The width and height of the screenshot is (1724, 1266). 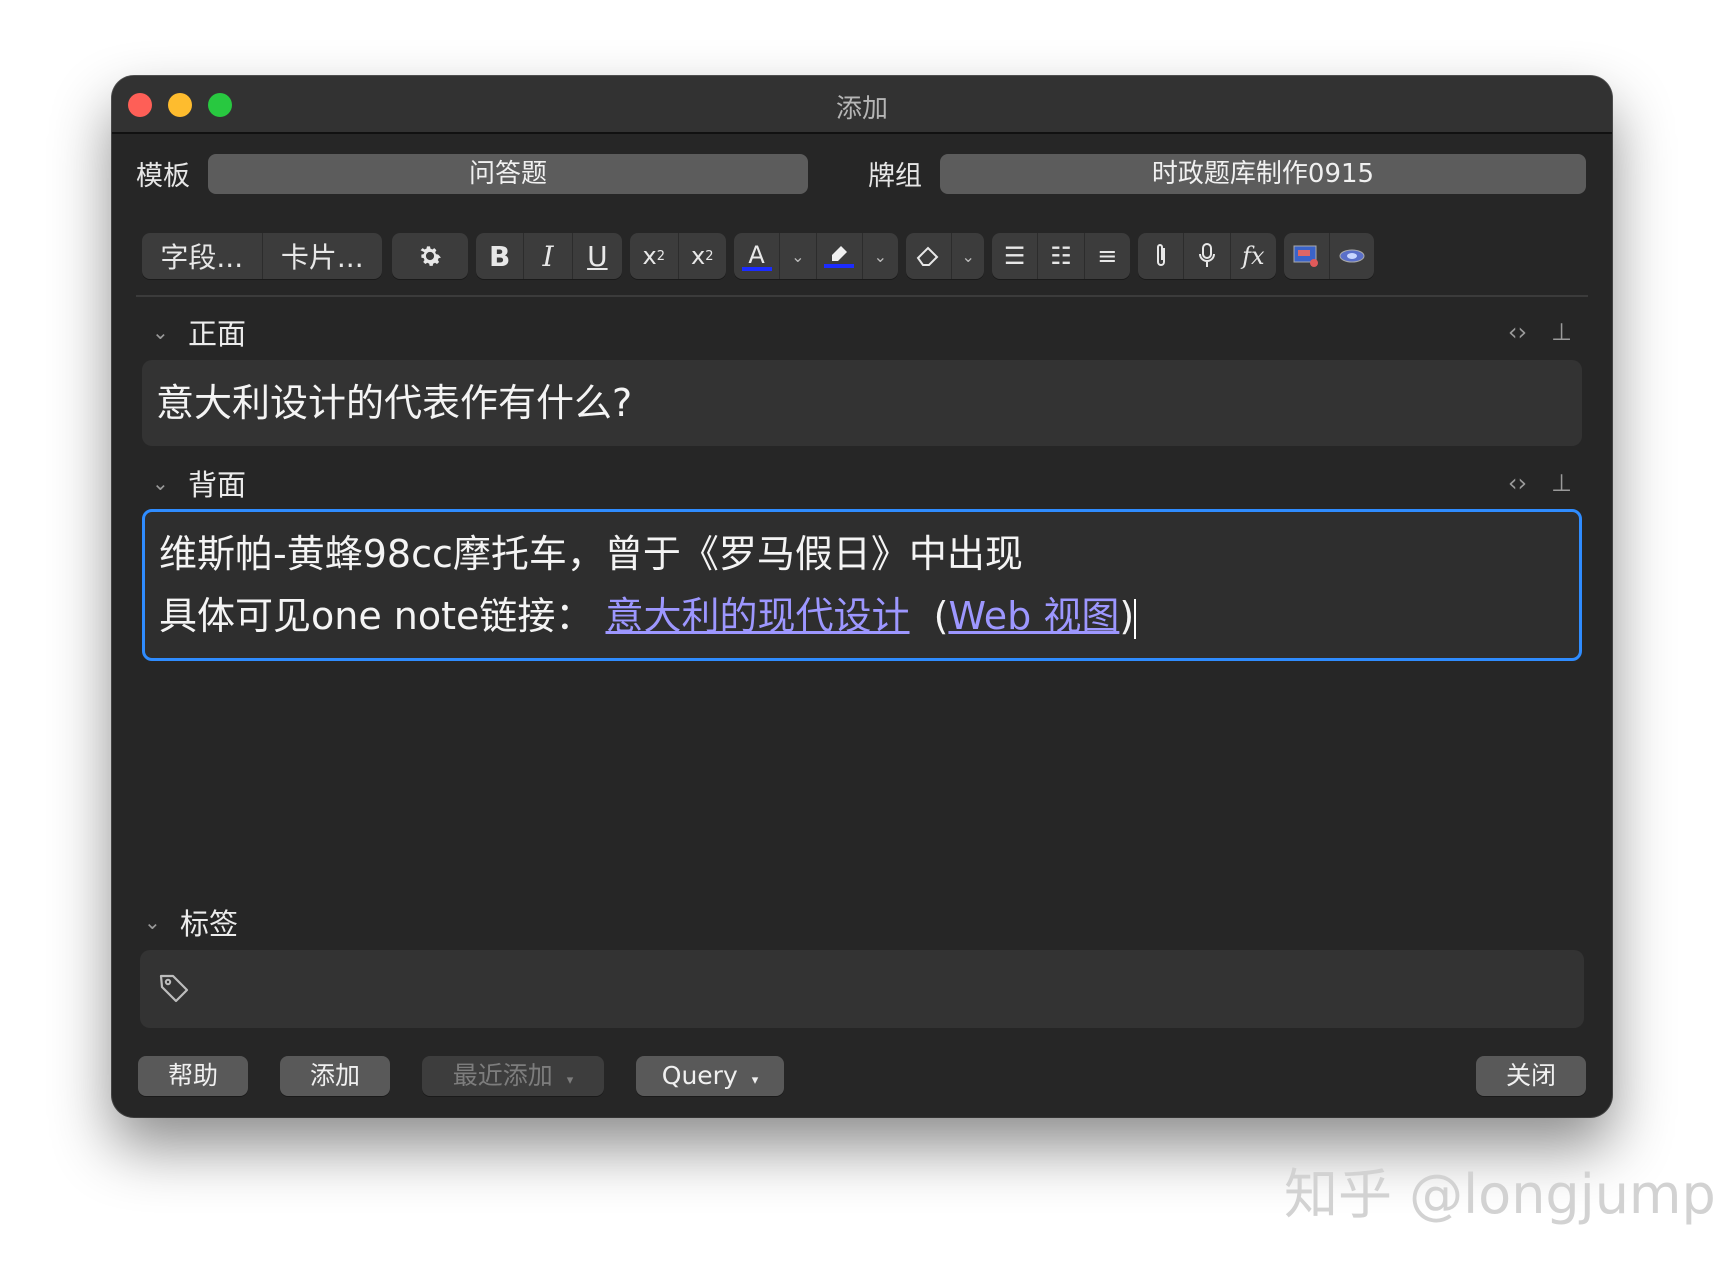 I want to click on back-line-2: 具体可见one note链接： 意大利的现代设计 (Web 视图), so click(x=862, y=616).